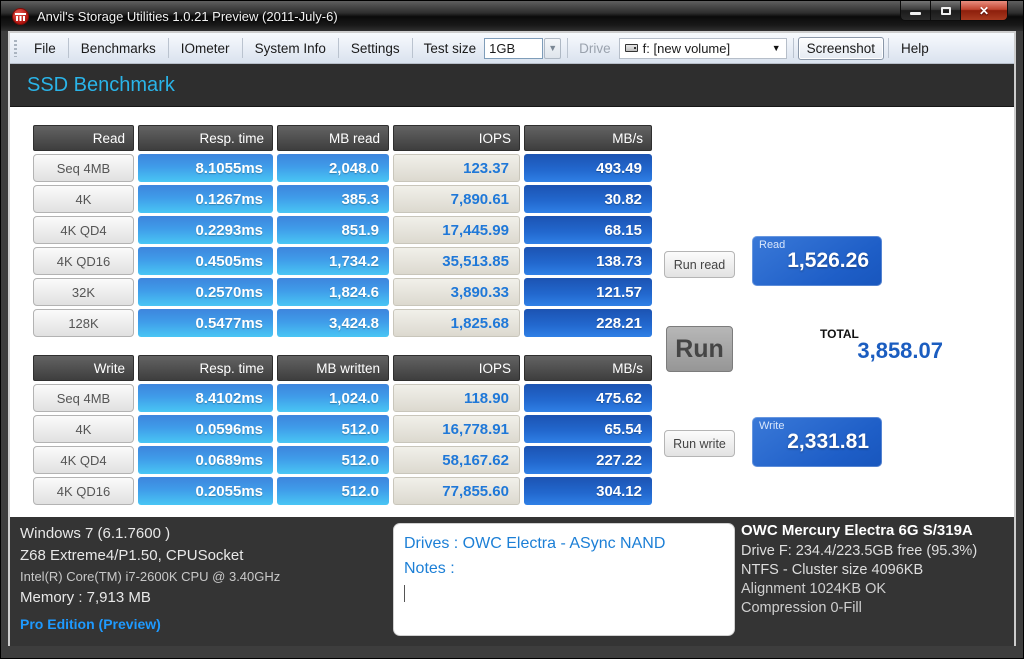  Describe the element at coordinates (118, 48) in the screenshot. I see `menu-benchmarks: Benchmarks` at that location.